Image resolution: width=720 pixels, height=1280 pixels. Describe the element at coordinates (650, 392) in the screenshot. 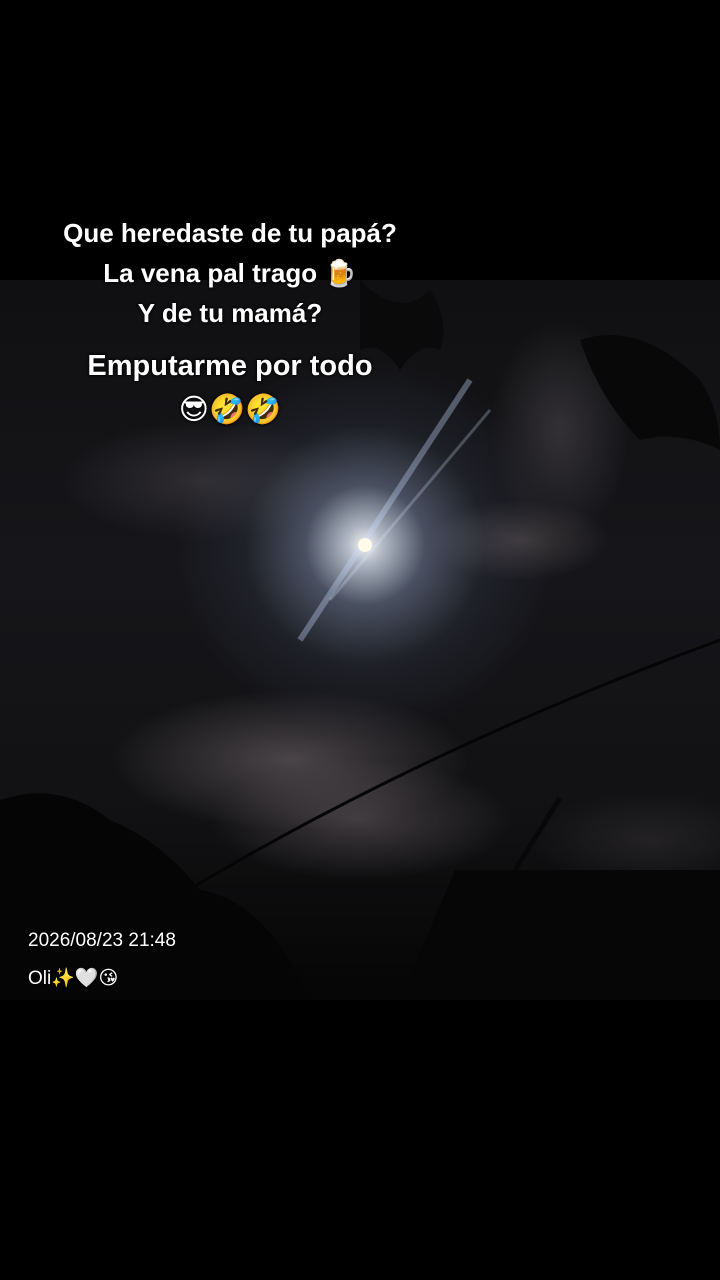

I see `branch-silhouette` at that location.